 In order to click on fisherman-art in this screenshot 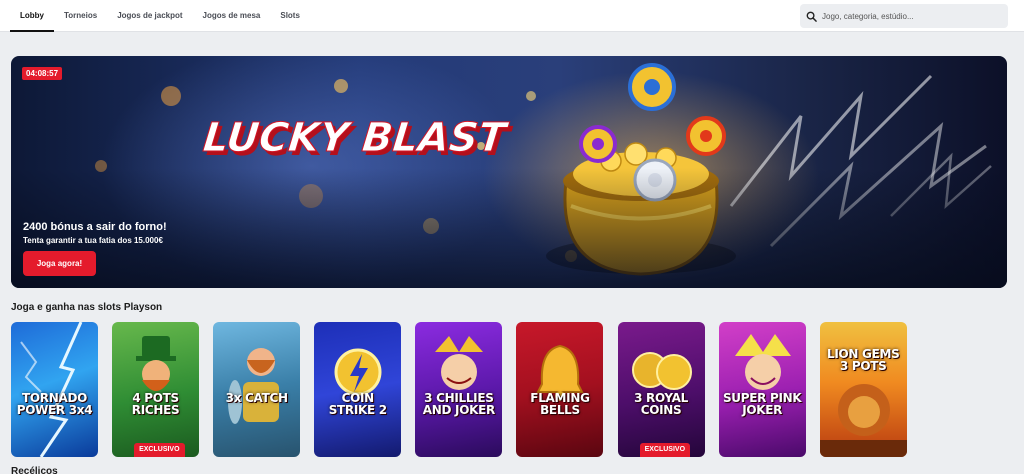, I will do `click(254, 386)`.